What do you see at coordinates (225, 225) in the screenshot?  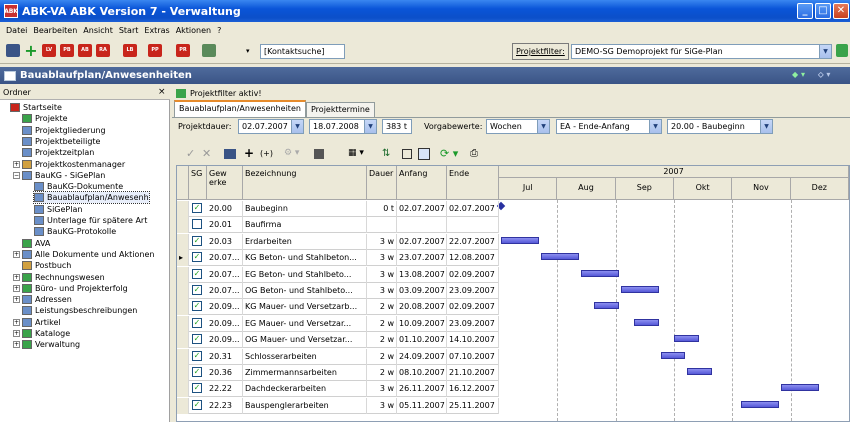 I see `gew-cell: 20.01` at bounding box center [225, 225].